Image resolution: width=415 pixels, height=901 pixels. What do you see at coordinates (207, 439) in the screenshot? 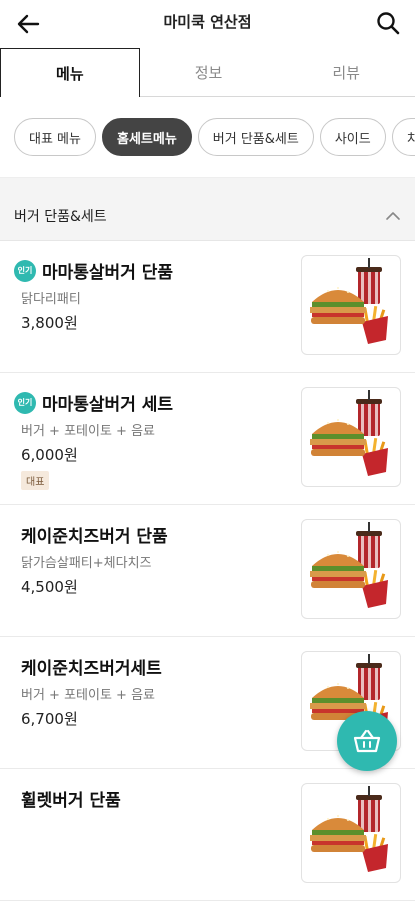
I see `menu-item: 인기 마마통살버거 세트 버거 + 포테이토 + 음료 6,000원 대표` at bounding box center [207, 439].